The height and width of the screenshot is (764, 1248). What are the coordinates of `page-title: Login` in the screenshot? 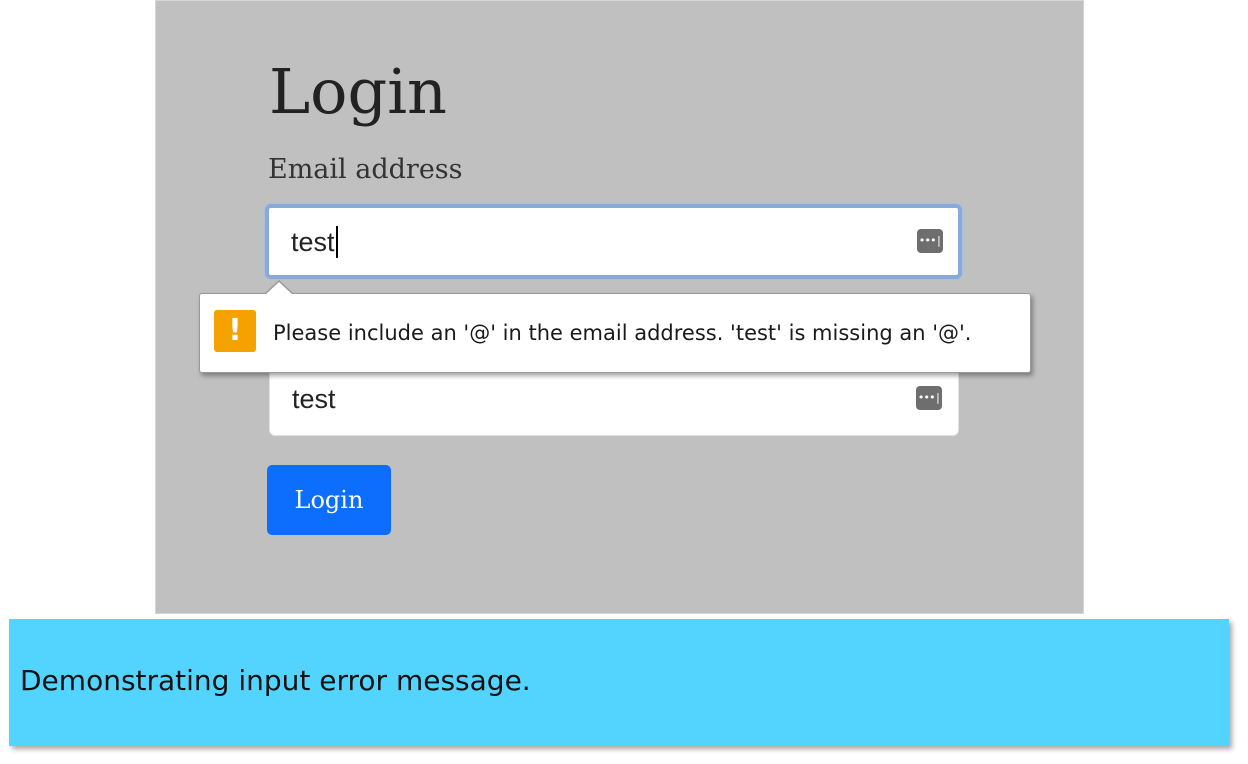 It's located at (358, 91).